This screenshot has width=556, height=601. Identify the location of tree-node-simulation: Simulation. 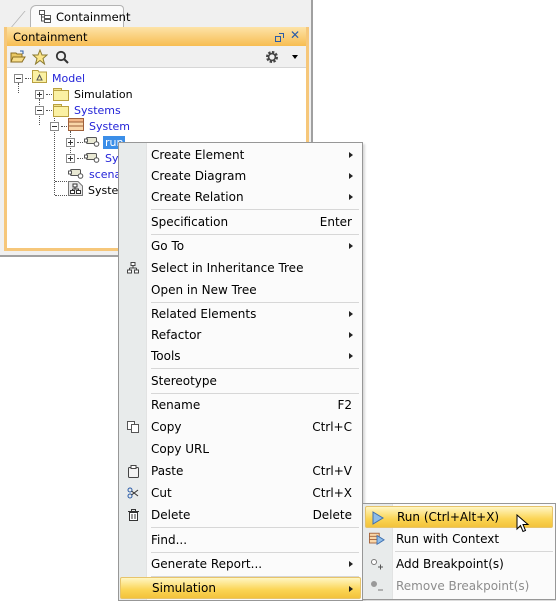
(85, 94).